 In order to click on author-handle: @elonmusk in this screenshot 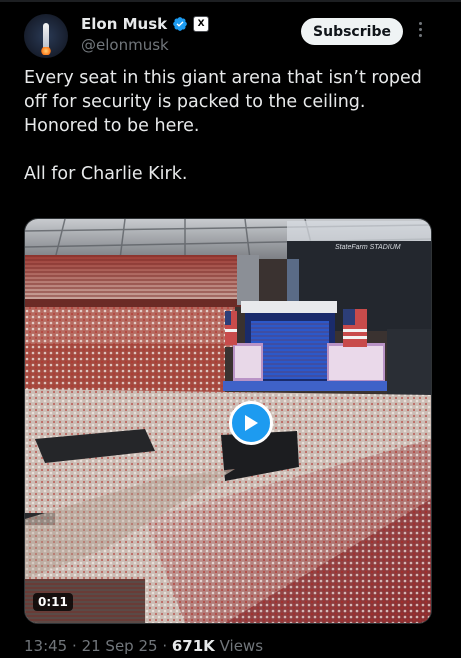, I will do `click(125, 45)`.